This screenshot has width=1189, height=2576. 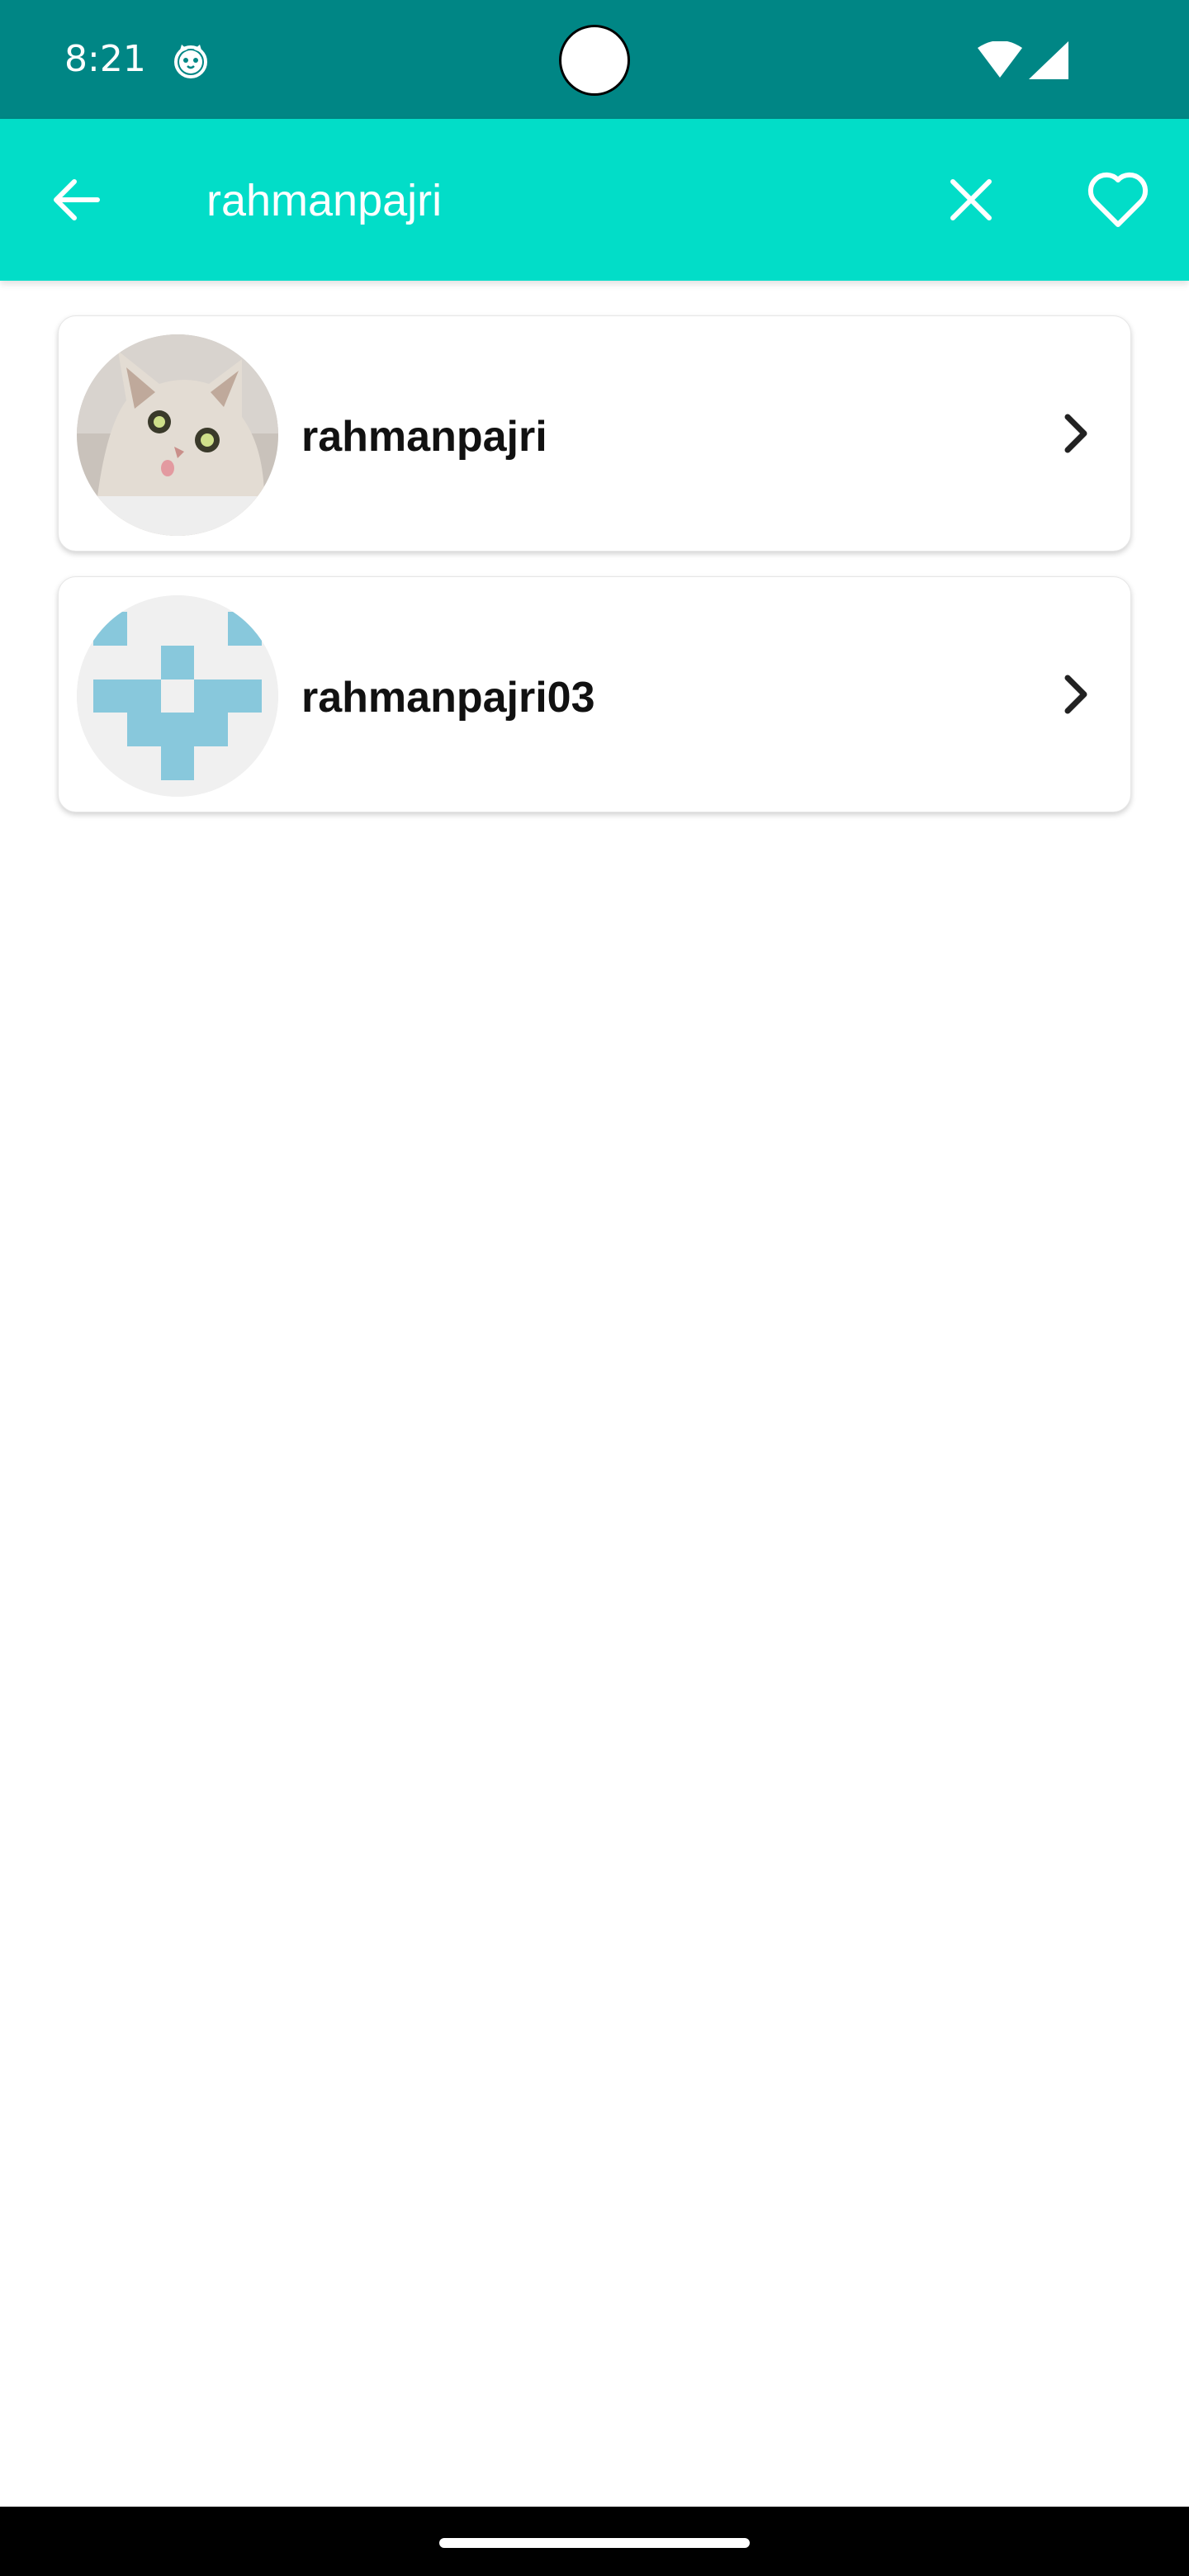 I want to click on identicon-avatar, so click(x=177, y=696).